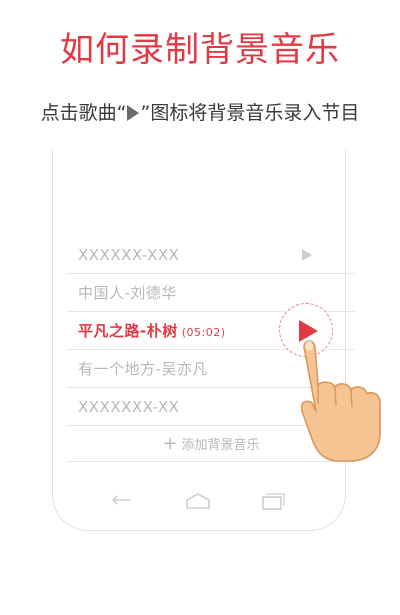 The image size is (400, 615). I want to click on song-title: 有一个地方-吴亦凡, so click(143, 369).